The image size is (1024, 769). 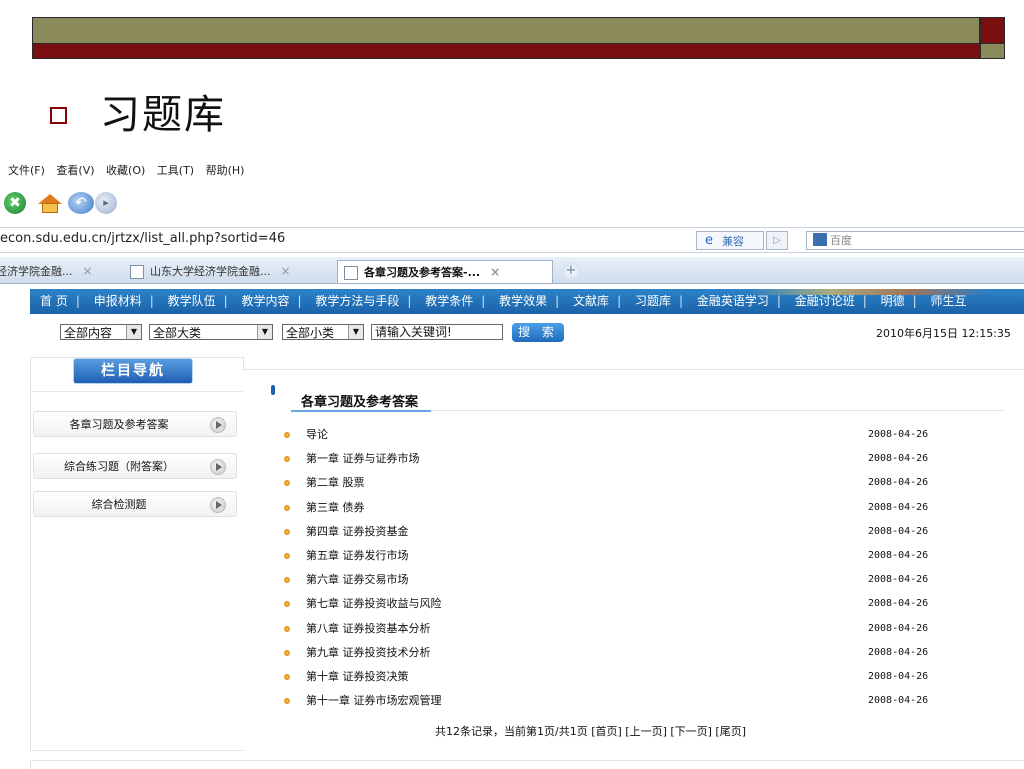 I want to click on ie-icon: e, so click(x=709, y=240).